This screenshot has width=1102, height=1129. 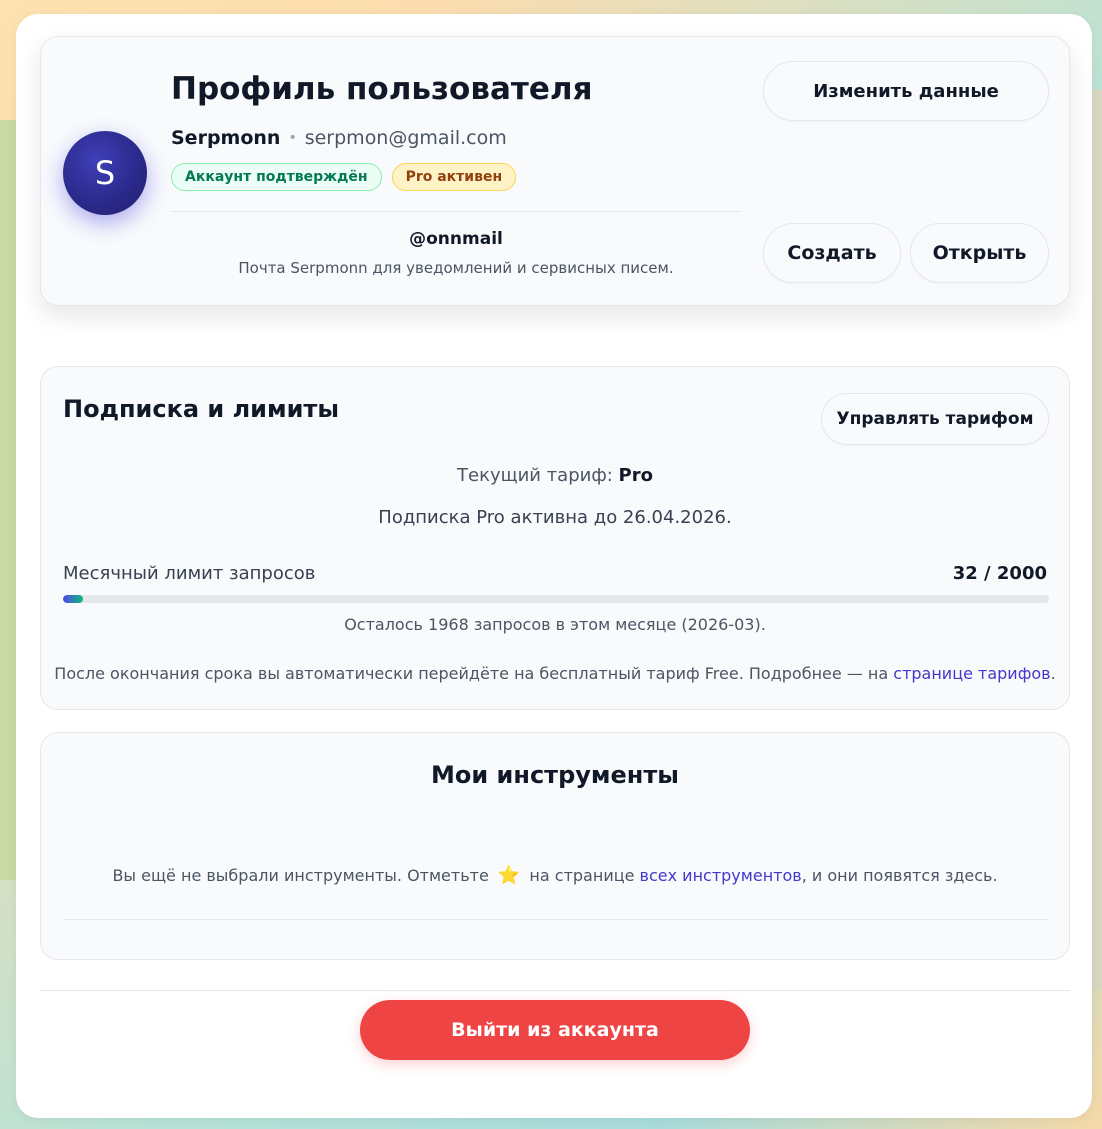 I want to click on verified-badge: Аккаунт подтверждён, so click(x=276, y=177).